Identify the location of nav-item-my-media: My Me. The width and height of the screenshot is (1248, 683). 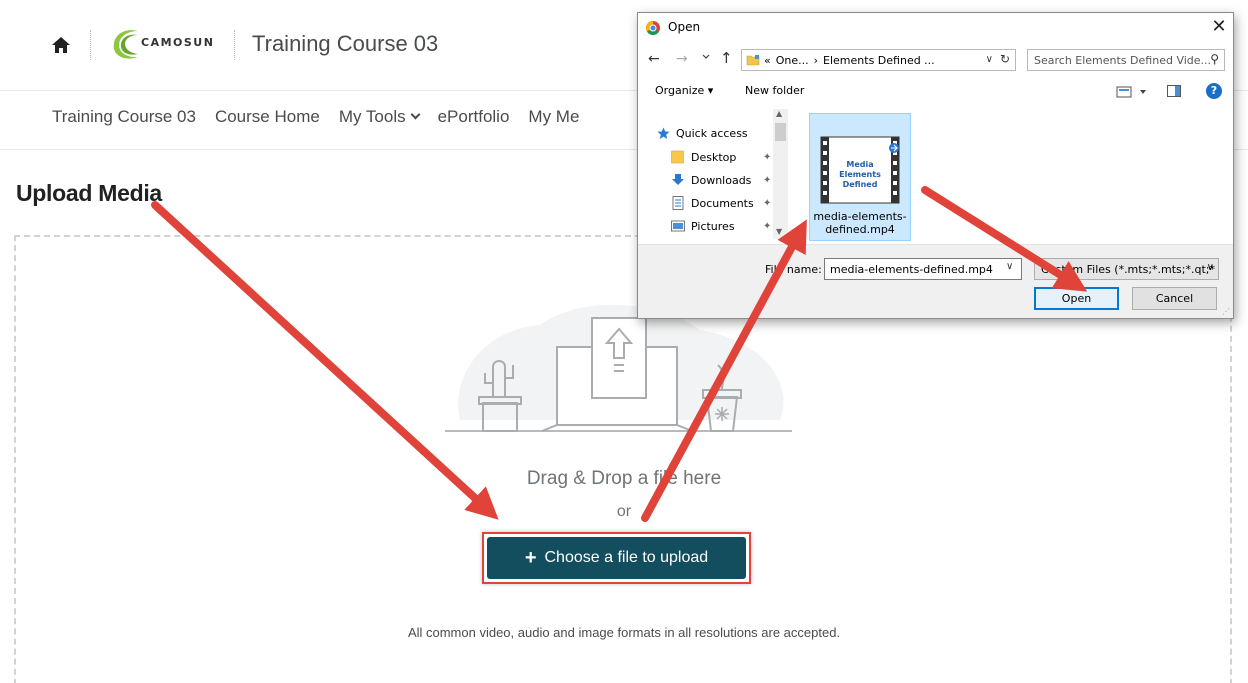
(553, 120).